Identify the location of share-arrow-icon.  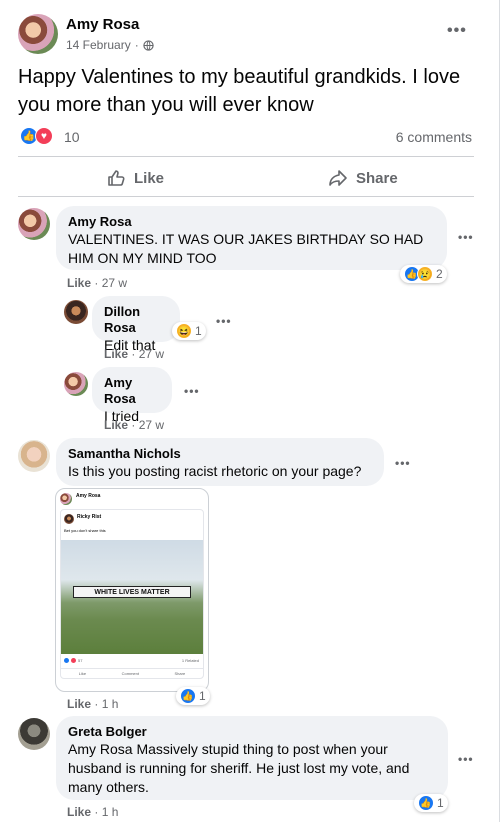
(338, 178).